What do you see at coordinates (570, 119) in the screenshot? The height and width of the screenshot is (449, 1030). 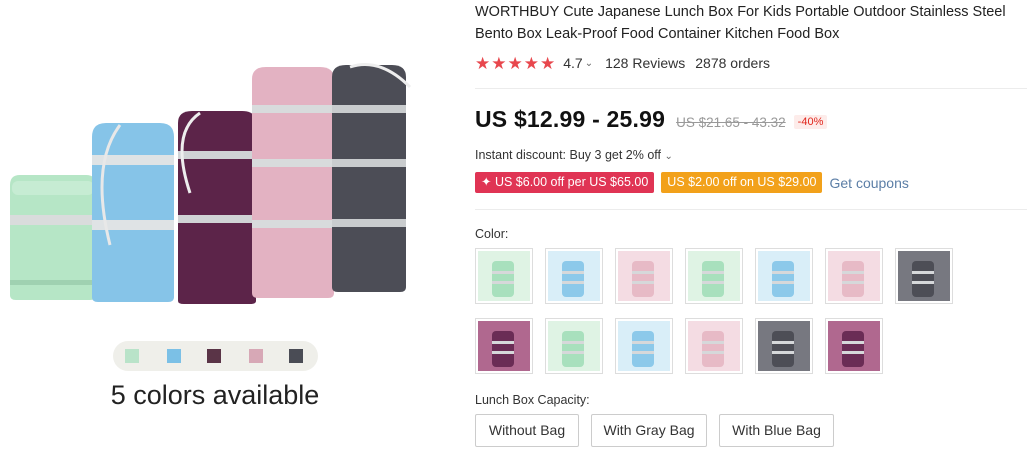 I see `current-price: US $12.99 - 25.99` at bounding box center [570, 119].